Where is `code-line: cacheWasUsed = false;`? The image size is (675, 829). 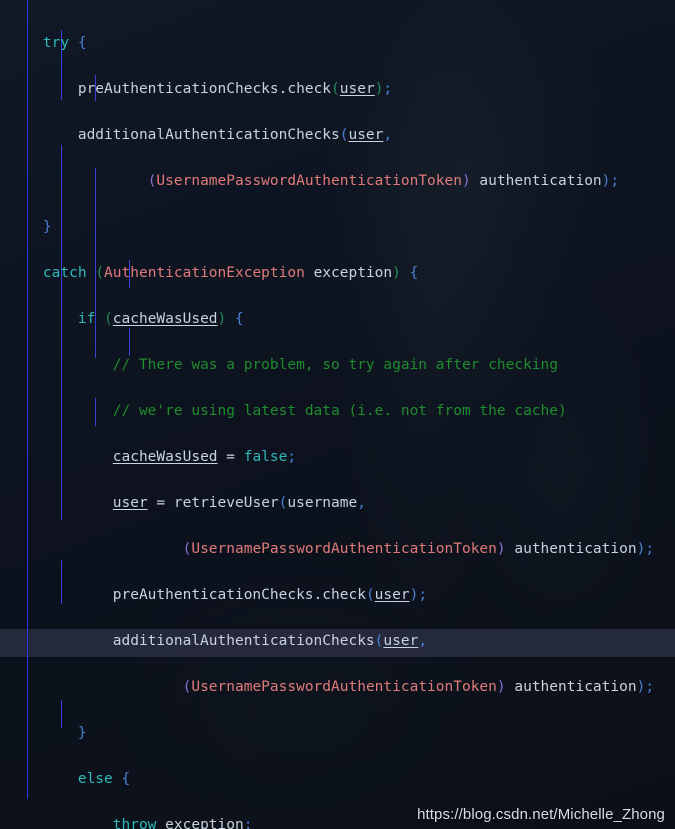 code-line: cacheWasUsed = false; is located at coordinates (204, 457).